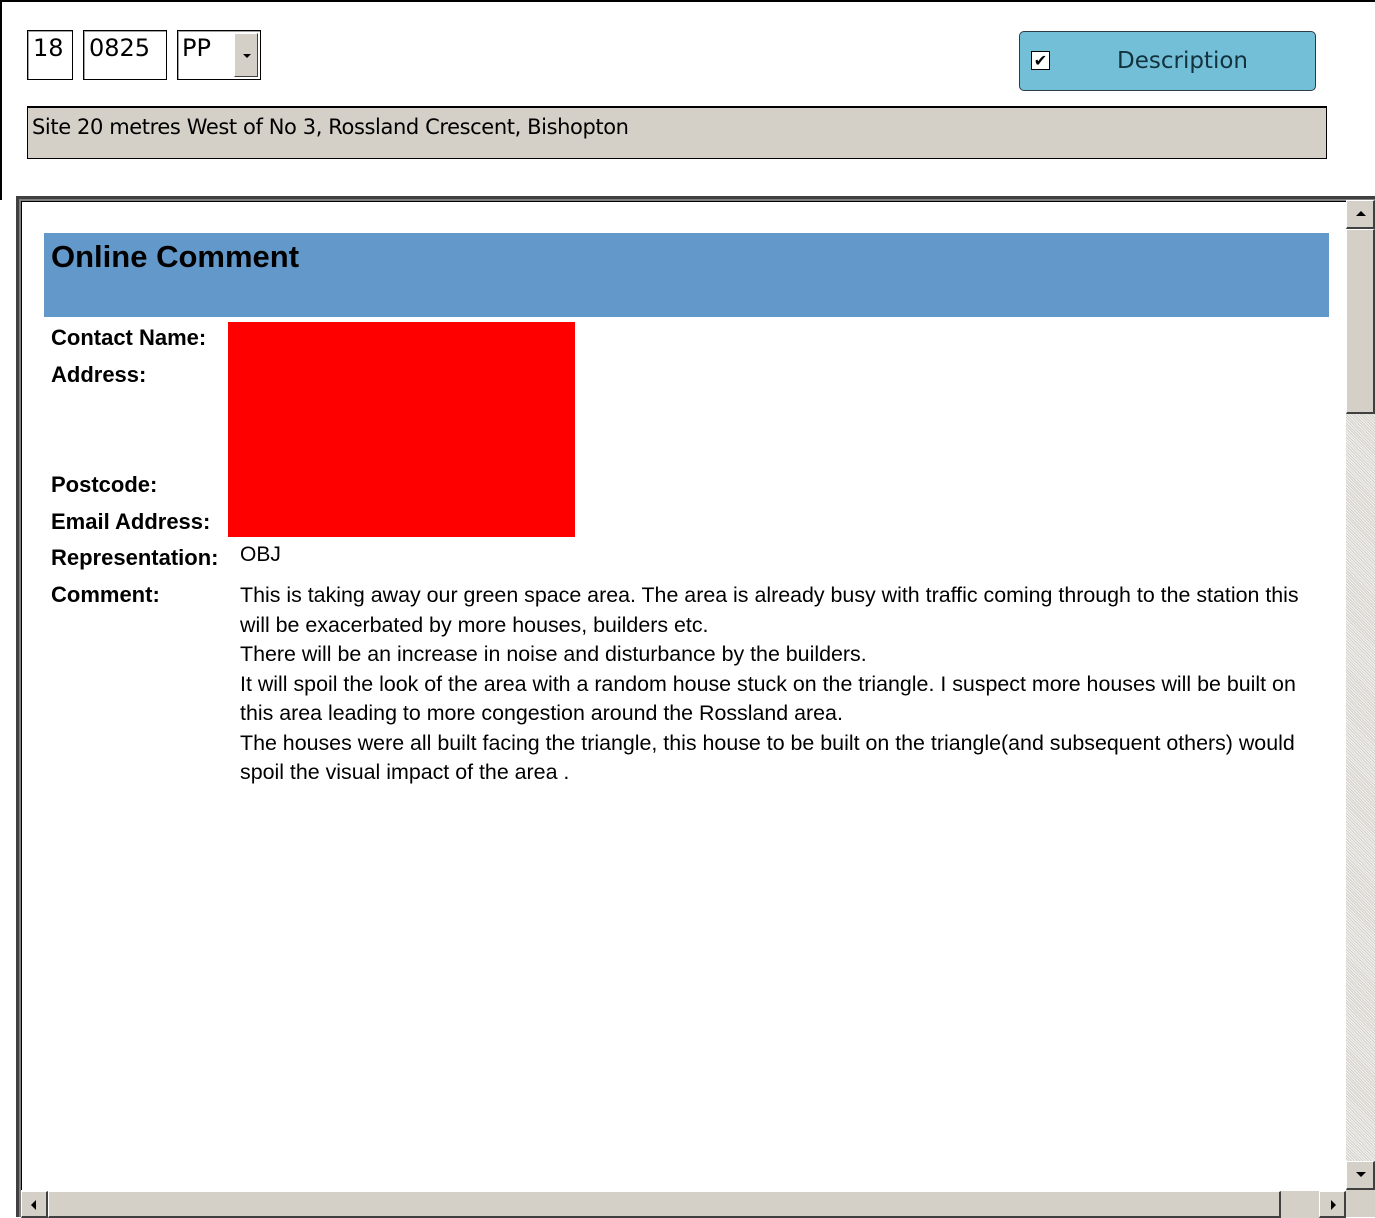 This screenshot has height=1218, width=1375. I want to click on description-button: ✔ Description, so click(1167, 61).